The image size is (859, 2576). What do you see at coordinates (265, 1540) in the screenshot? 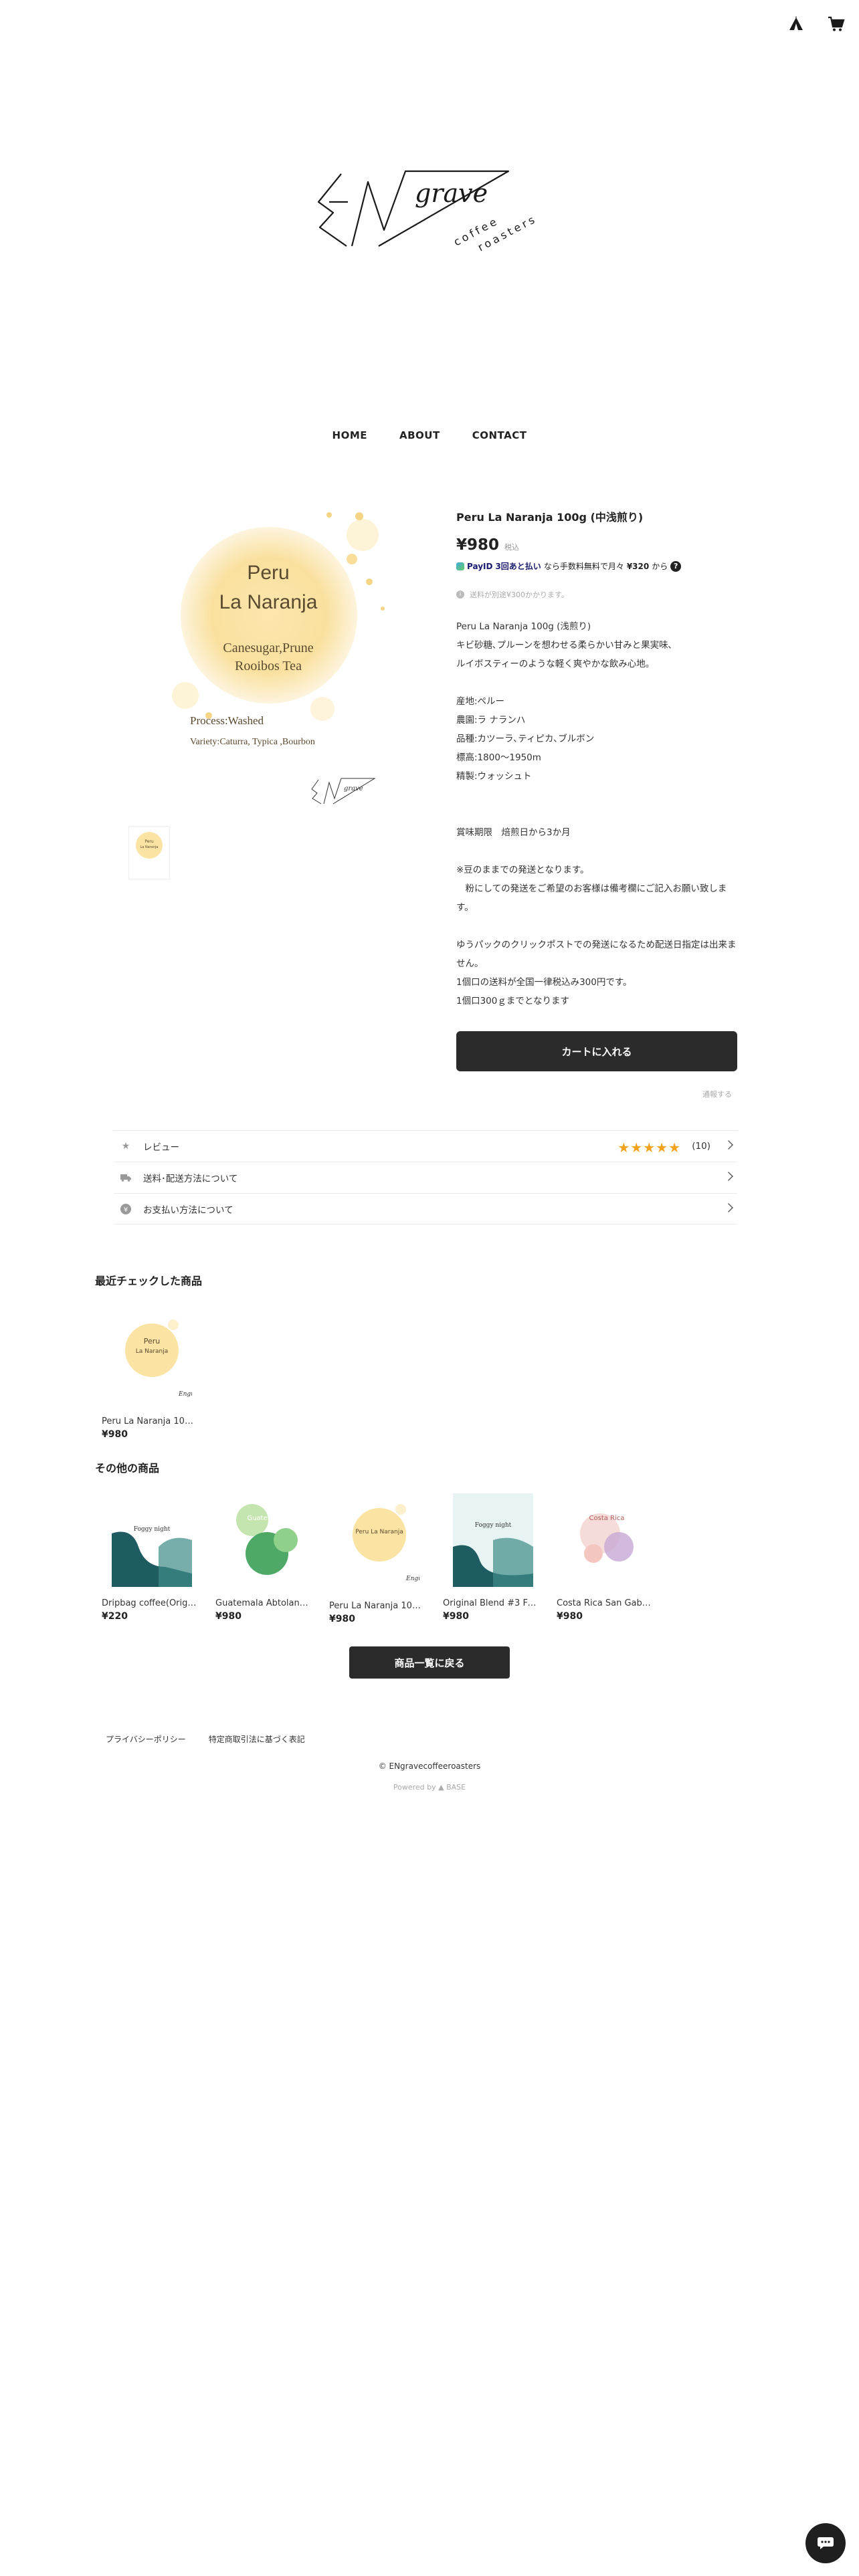
I see `product-image: Guatemala` at bounding box center [265, 1540].